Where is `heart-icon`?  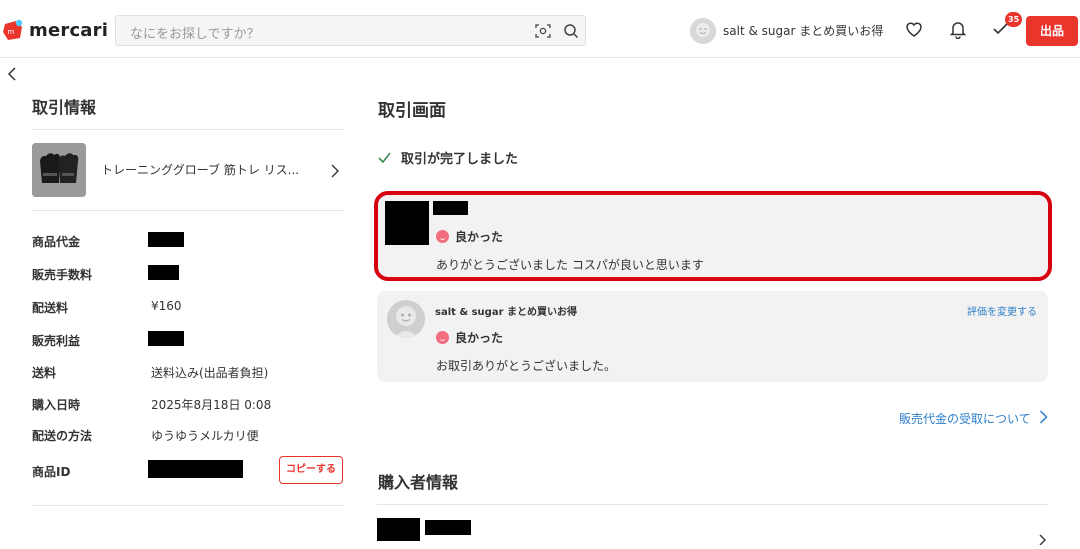 heart-icon is located at coordinates (914, 31).